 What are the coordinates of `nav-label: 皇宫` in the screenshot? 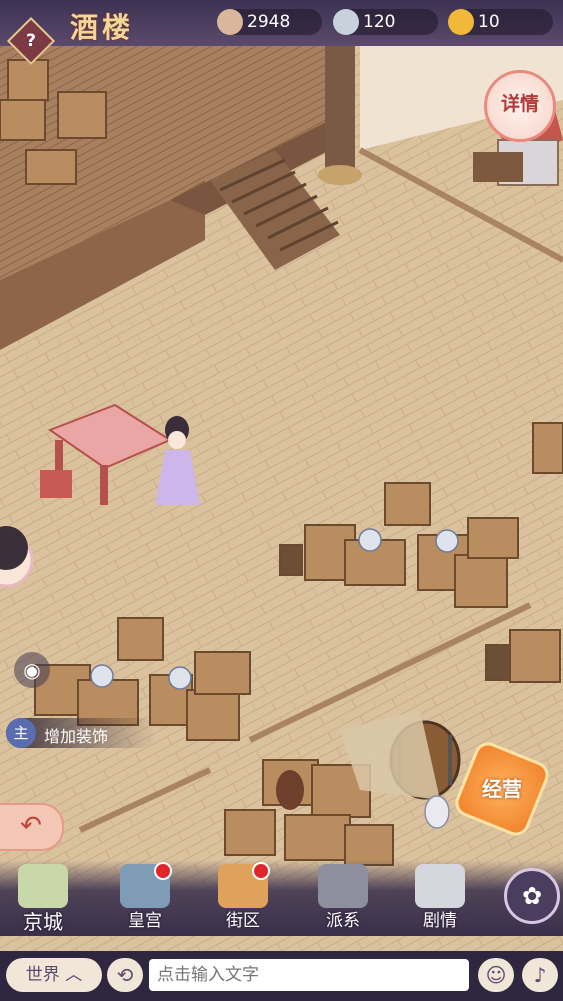 It's located at (145, 921).